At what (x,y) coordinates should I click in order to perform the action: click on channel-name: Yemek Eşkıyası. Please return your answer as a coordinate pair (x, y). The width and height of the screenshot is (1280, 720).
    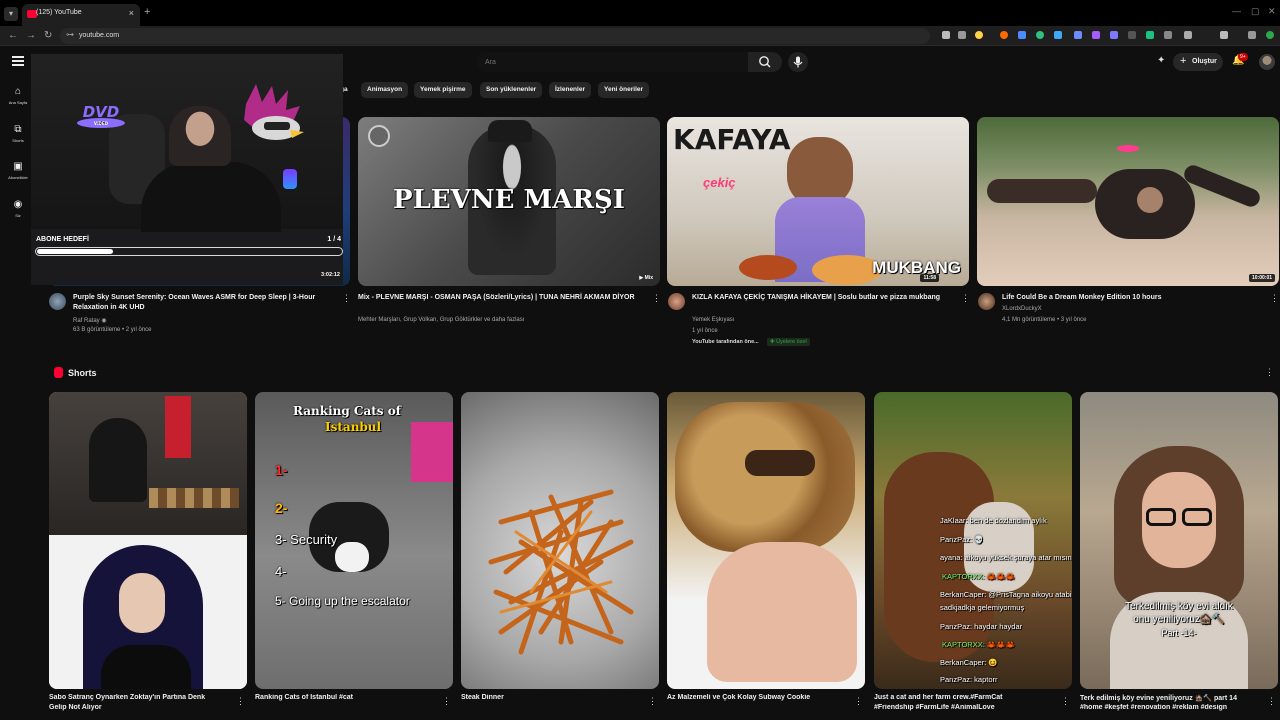
    Looking at the image, I should click on (713, 320).